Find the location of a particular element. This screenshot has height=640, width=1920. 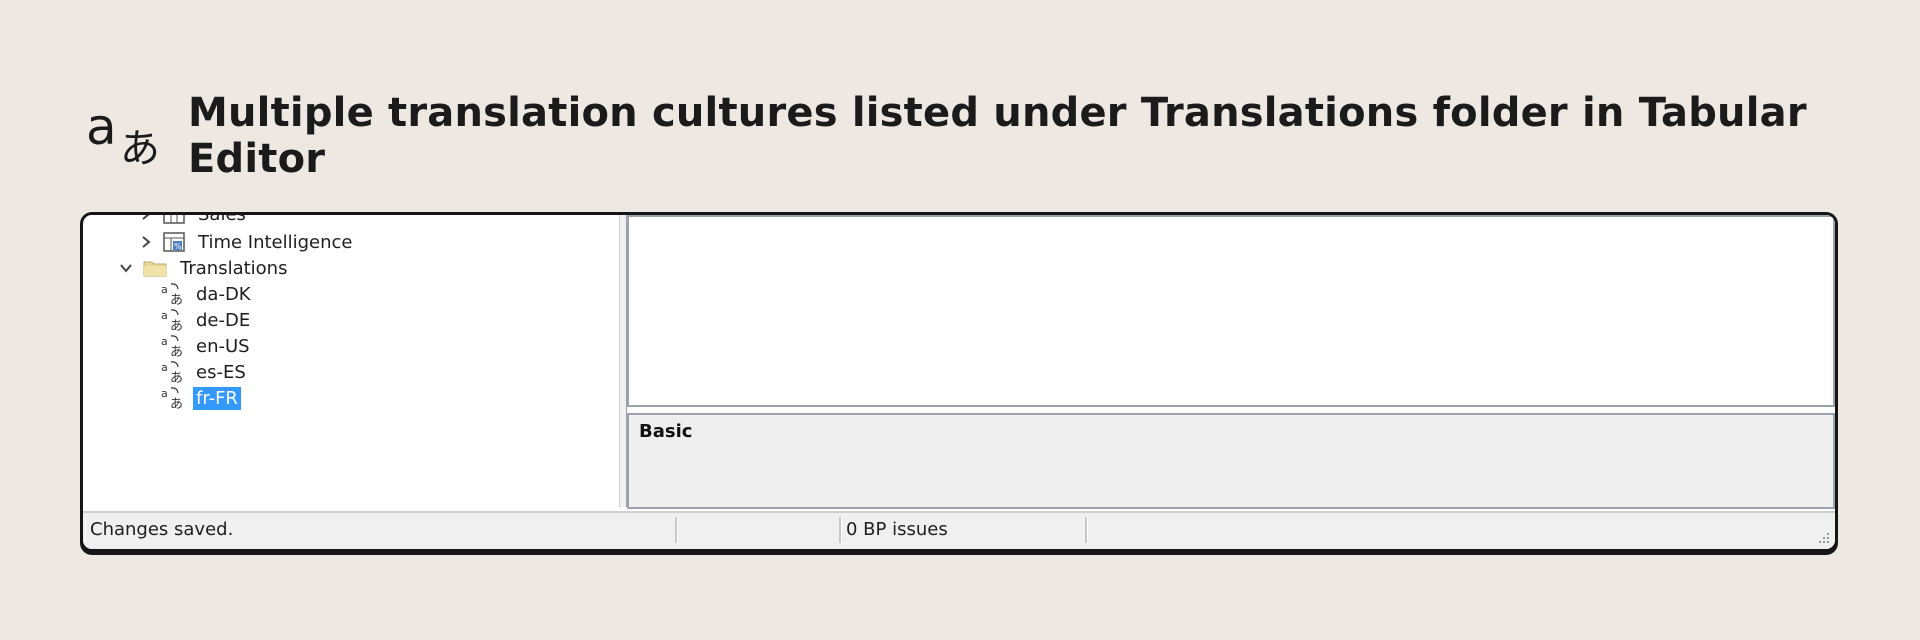

tree-item-label: Translations is located at coordinates (234, 268).